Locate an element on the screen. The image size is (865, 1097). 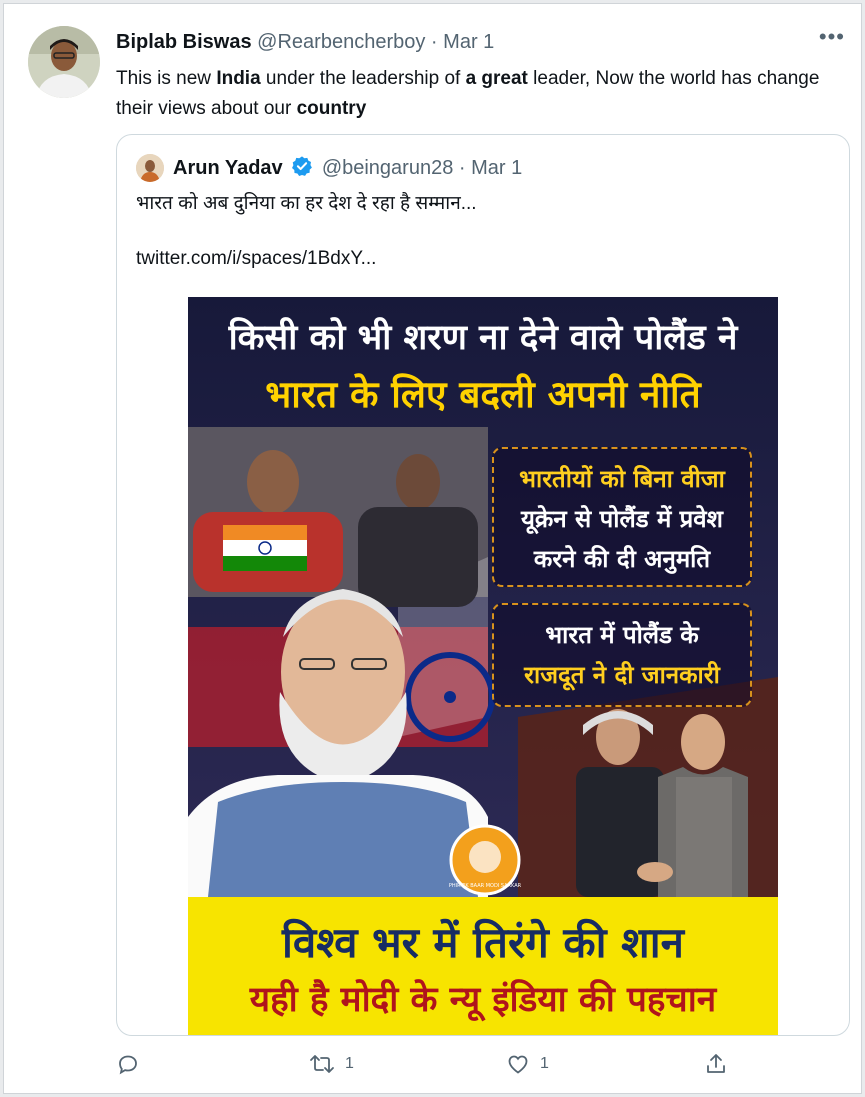
tweet-text-part: under the leadership of is located at coordinates (363, 78).